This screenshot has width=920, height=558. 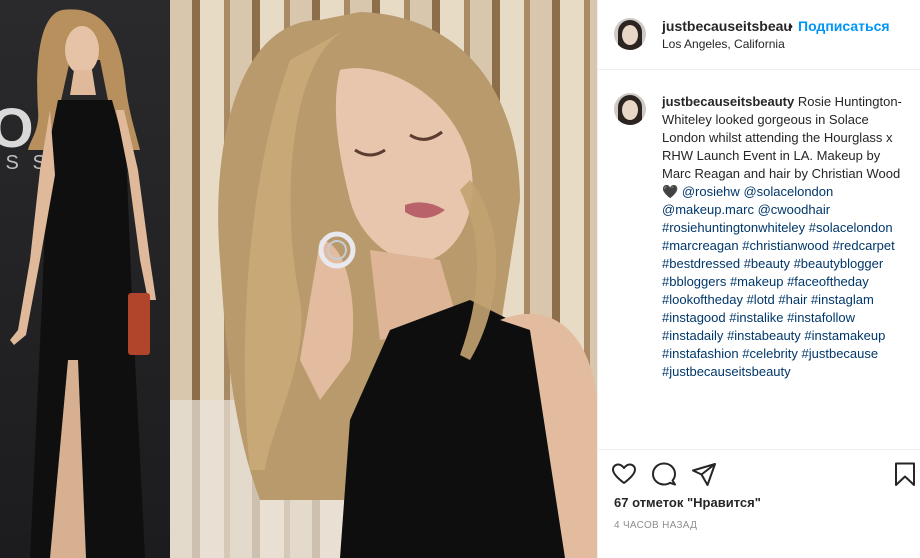 What do you see at coordinates (708, 209) in the screenshot?
I see `mention-link: @makeup.marc` at bounding box center [708, 209].